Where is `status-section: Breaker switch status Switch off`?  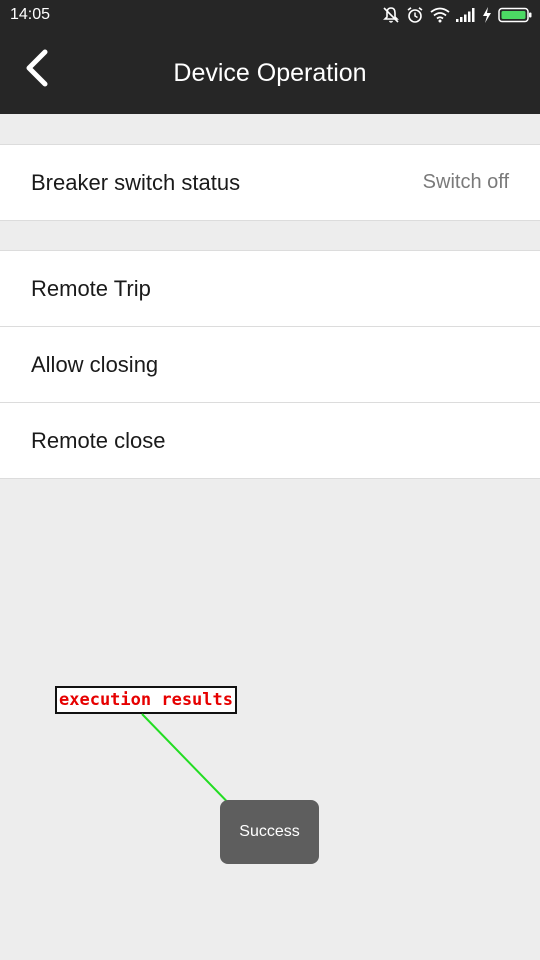 status-section: Breaker switch status Switch off is located at coordinates (270, 182).